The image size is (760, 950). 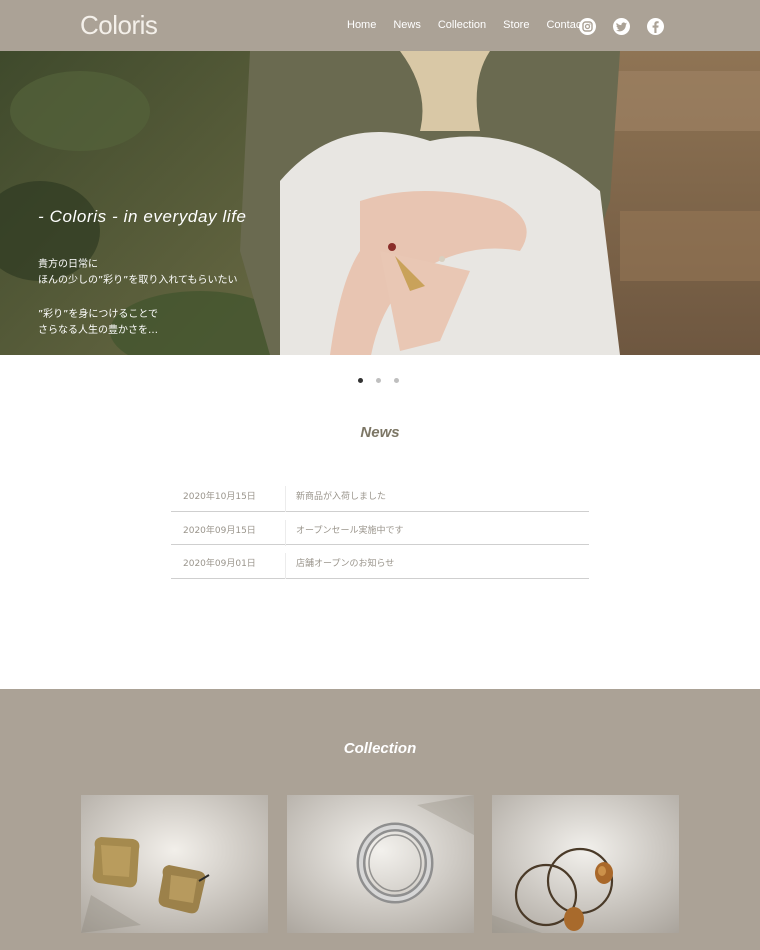 I want to click on hero-line: 貴方の日常に, so click(x=68, y=264).